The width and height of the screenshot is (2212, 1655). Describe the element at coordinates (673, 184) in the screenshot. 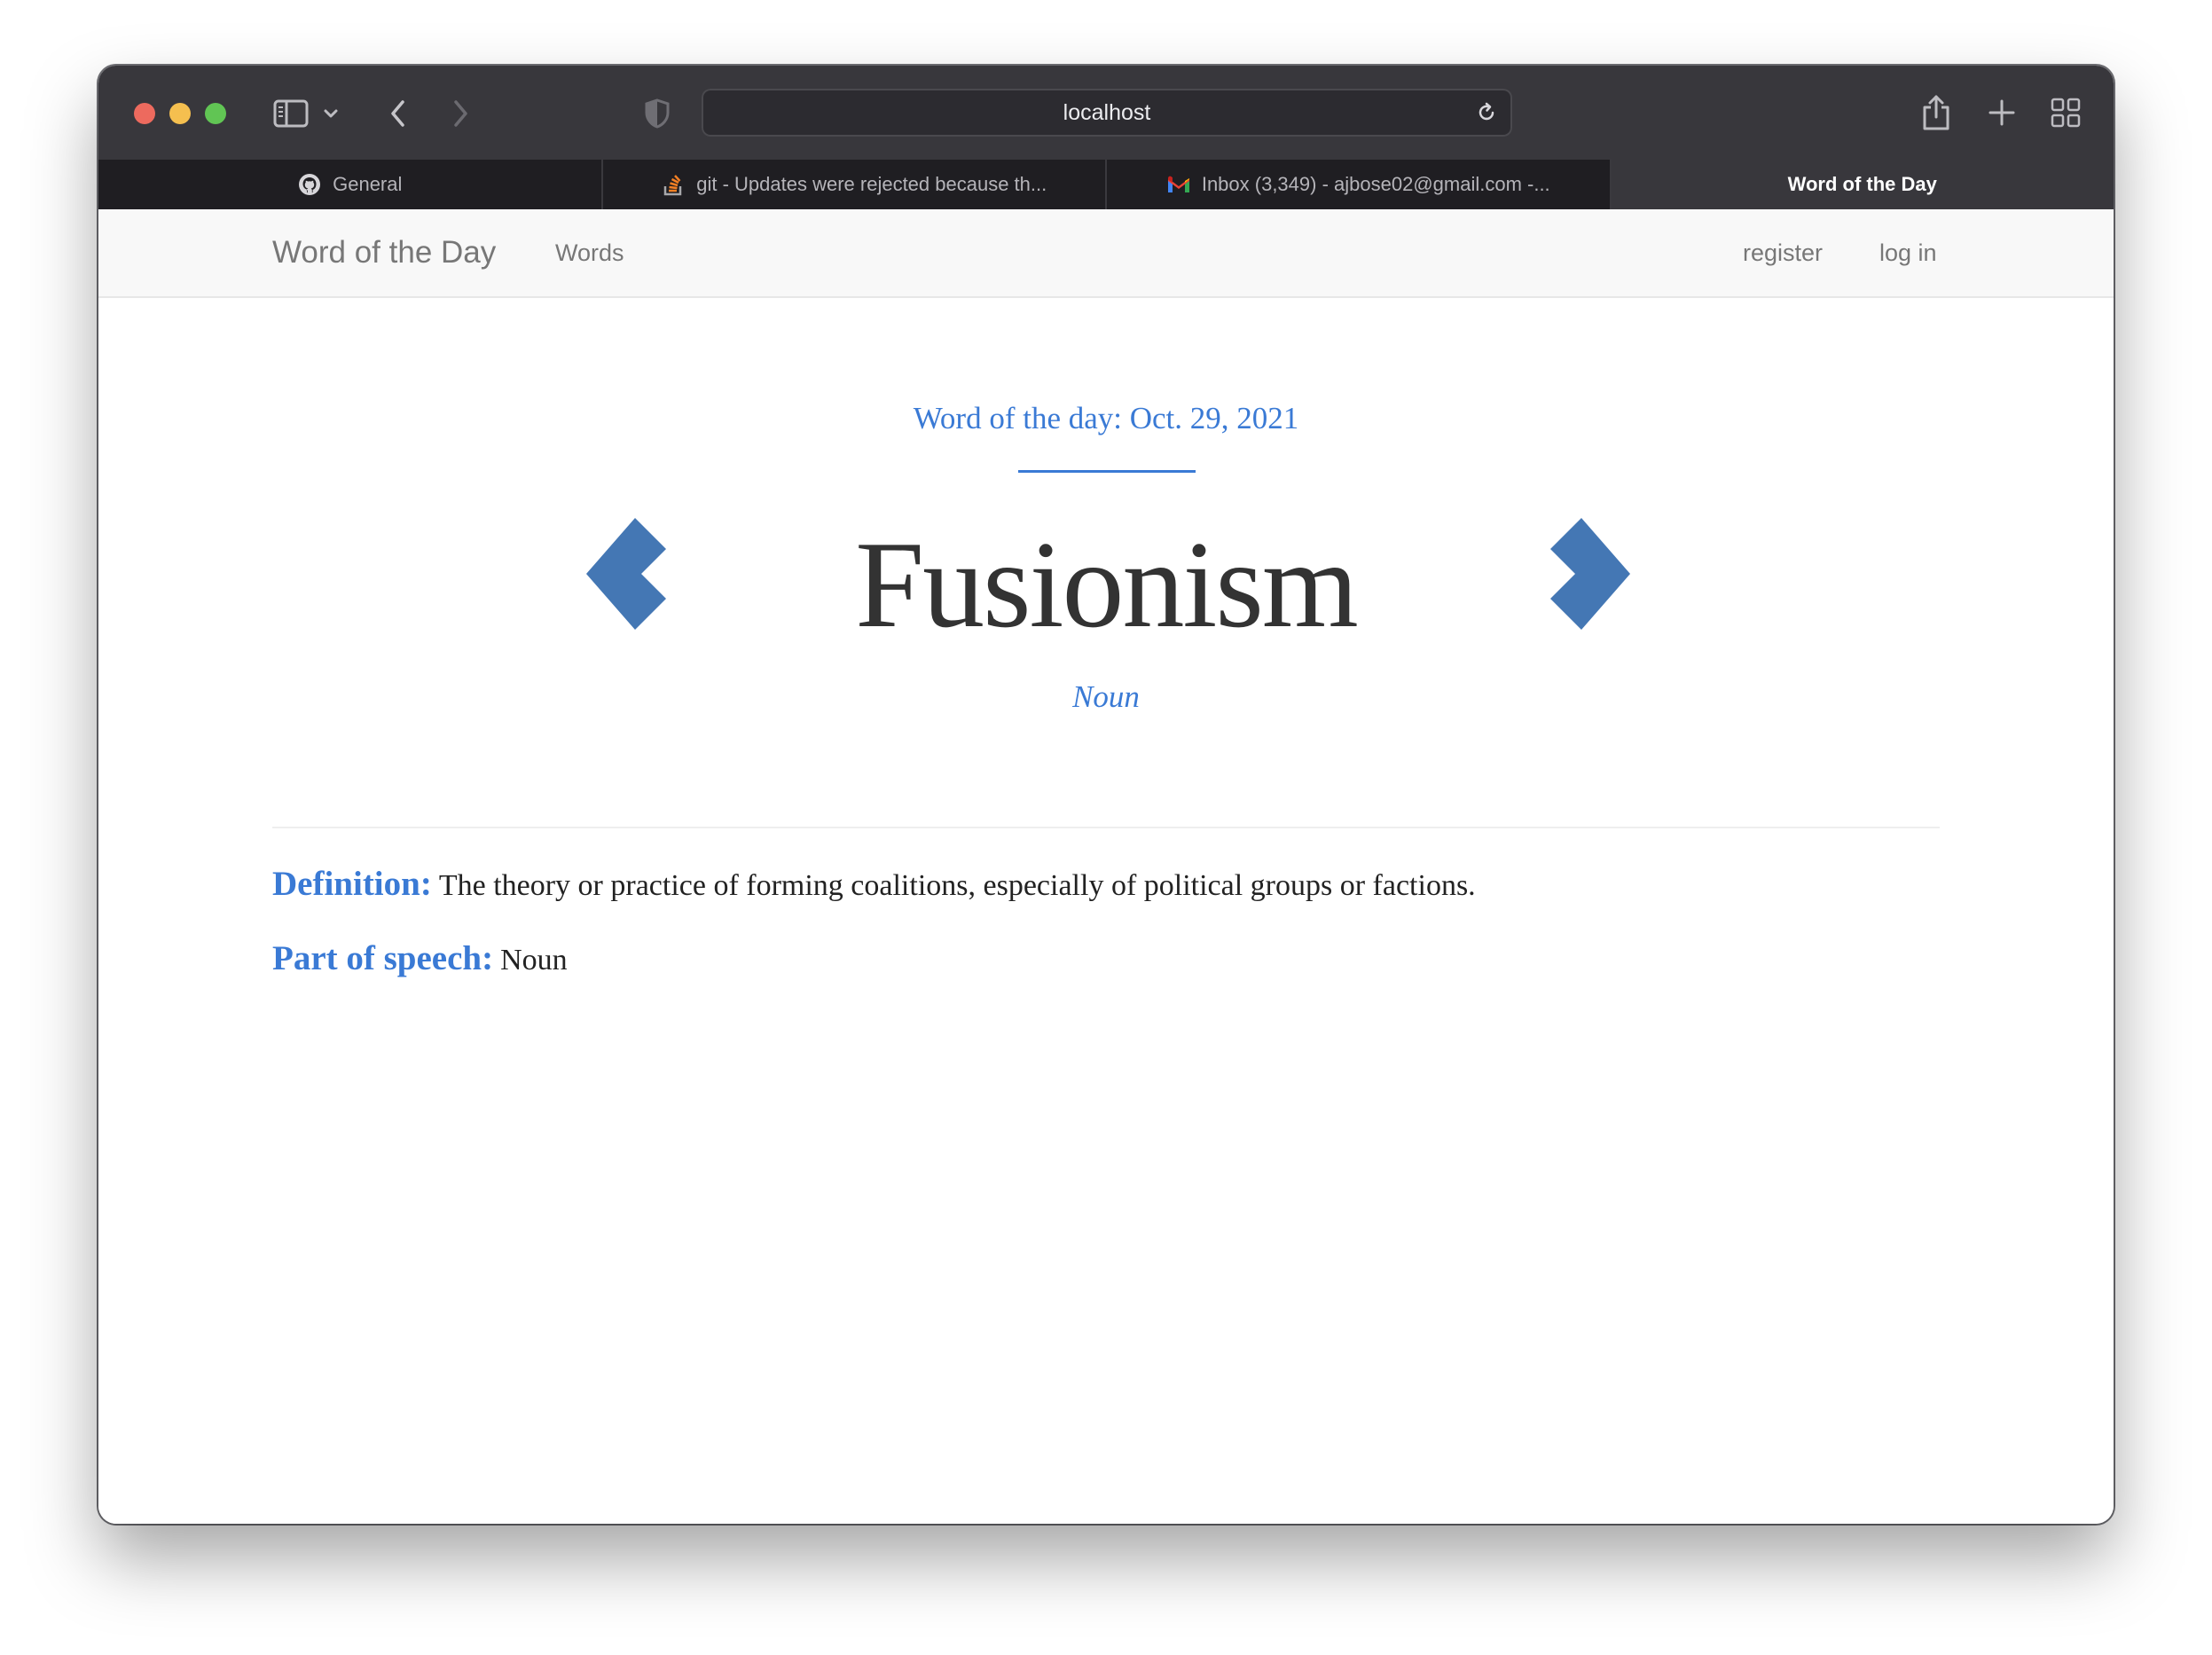

I see `stackoverflow-icon` at that location.